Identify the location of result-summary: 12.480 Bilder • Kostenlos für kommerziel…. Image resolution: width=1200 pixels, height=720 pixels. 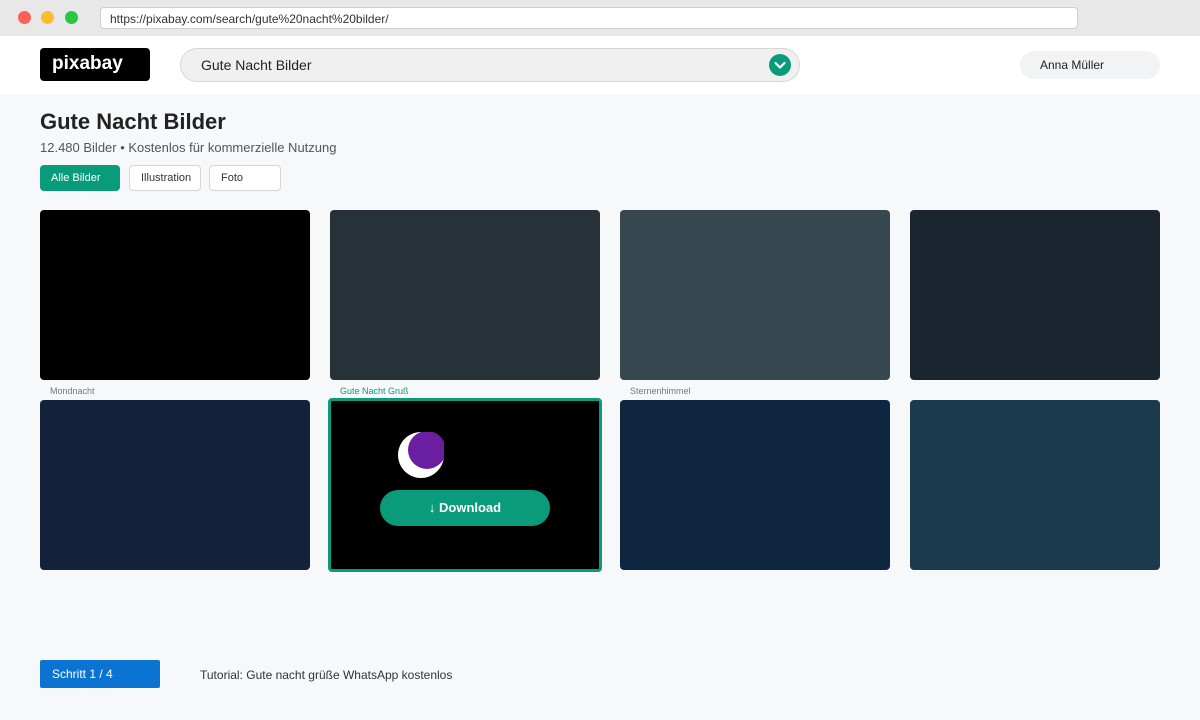
(188, 147).